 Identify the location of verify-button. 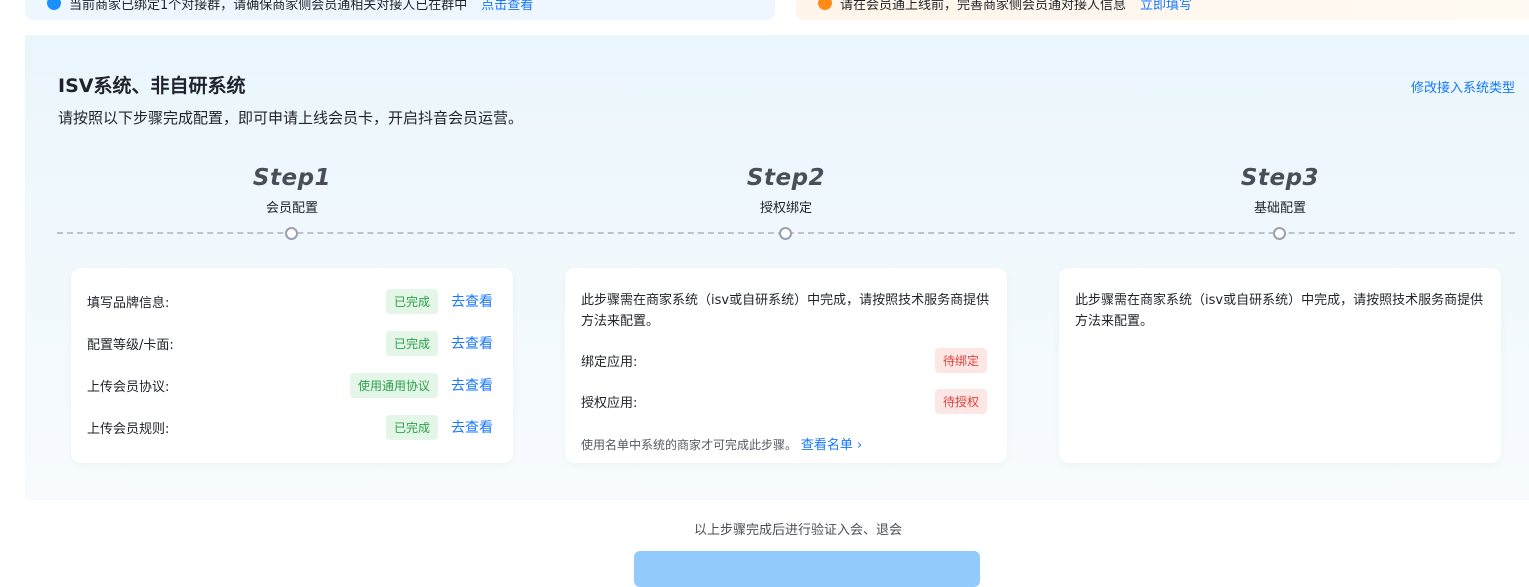
(807, 569).